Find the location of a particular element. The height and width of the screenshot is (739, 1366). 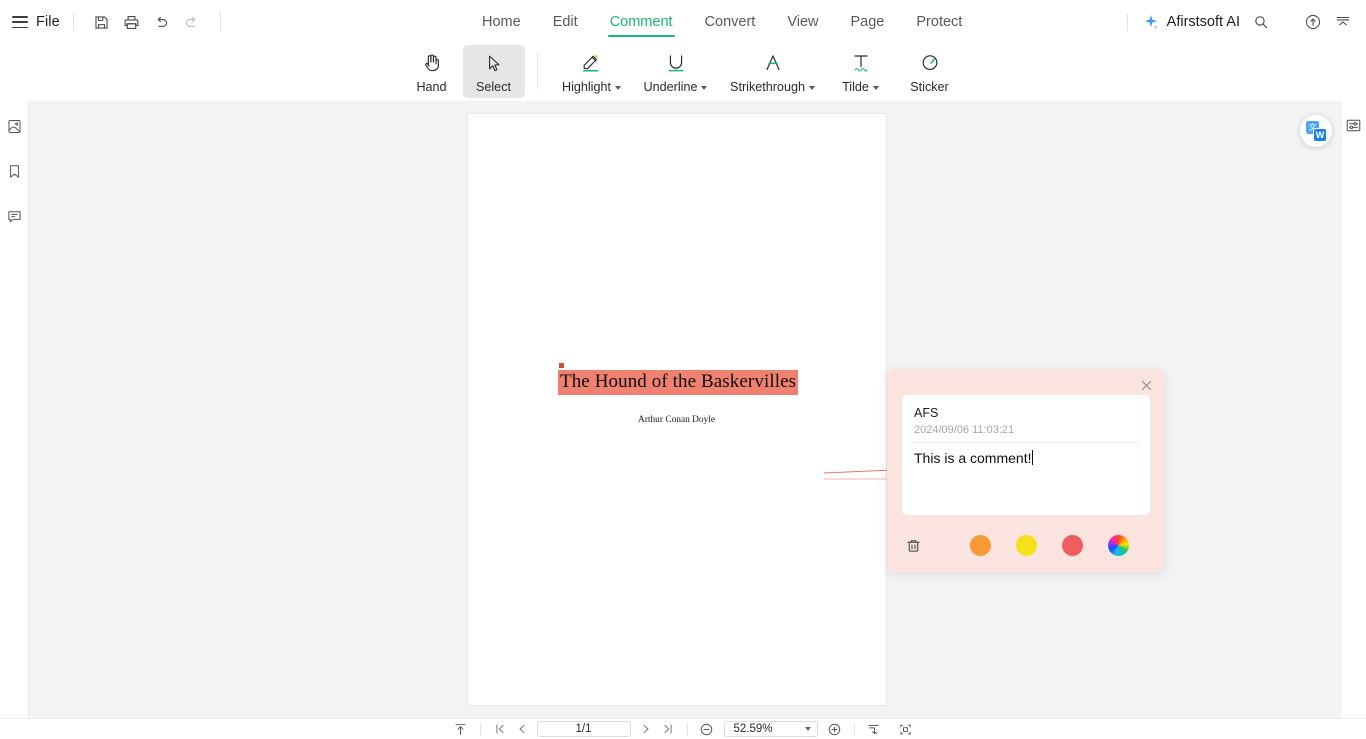

comment-toolbar is located at coordinates (1026, 545).